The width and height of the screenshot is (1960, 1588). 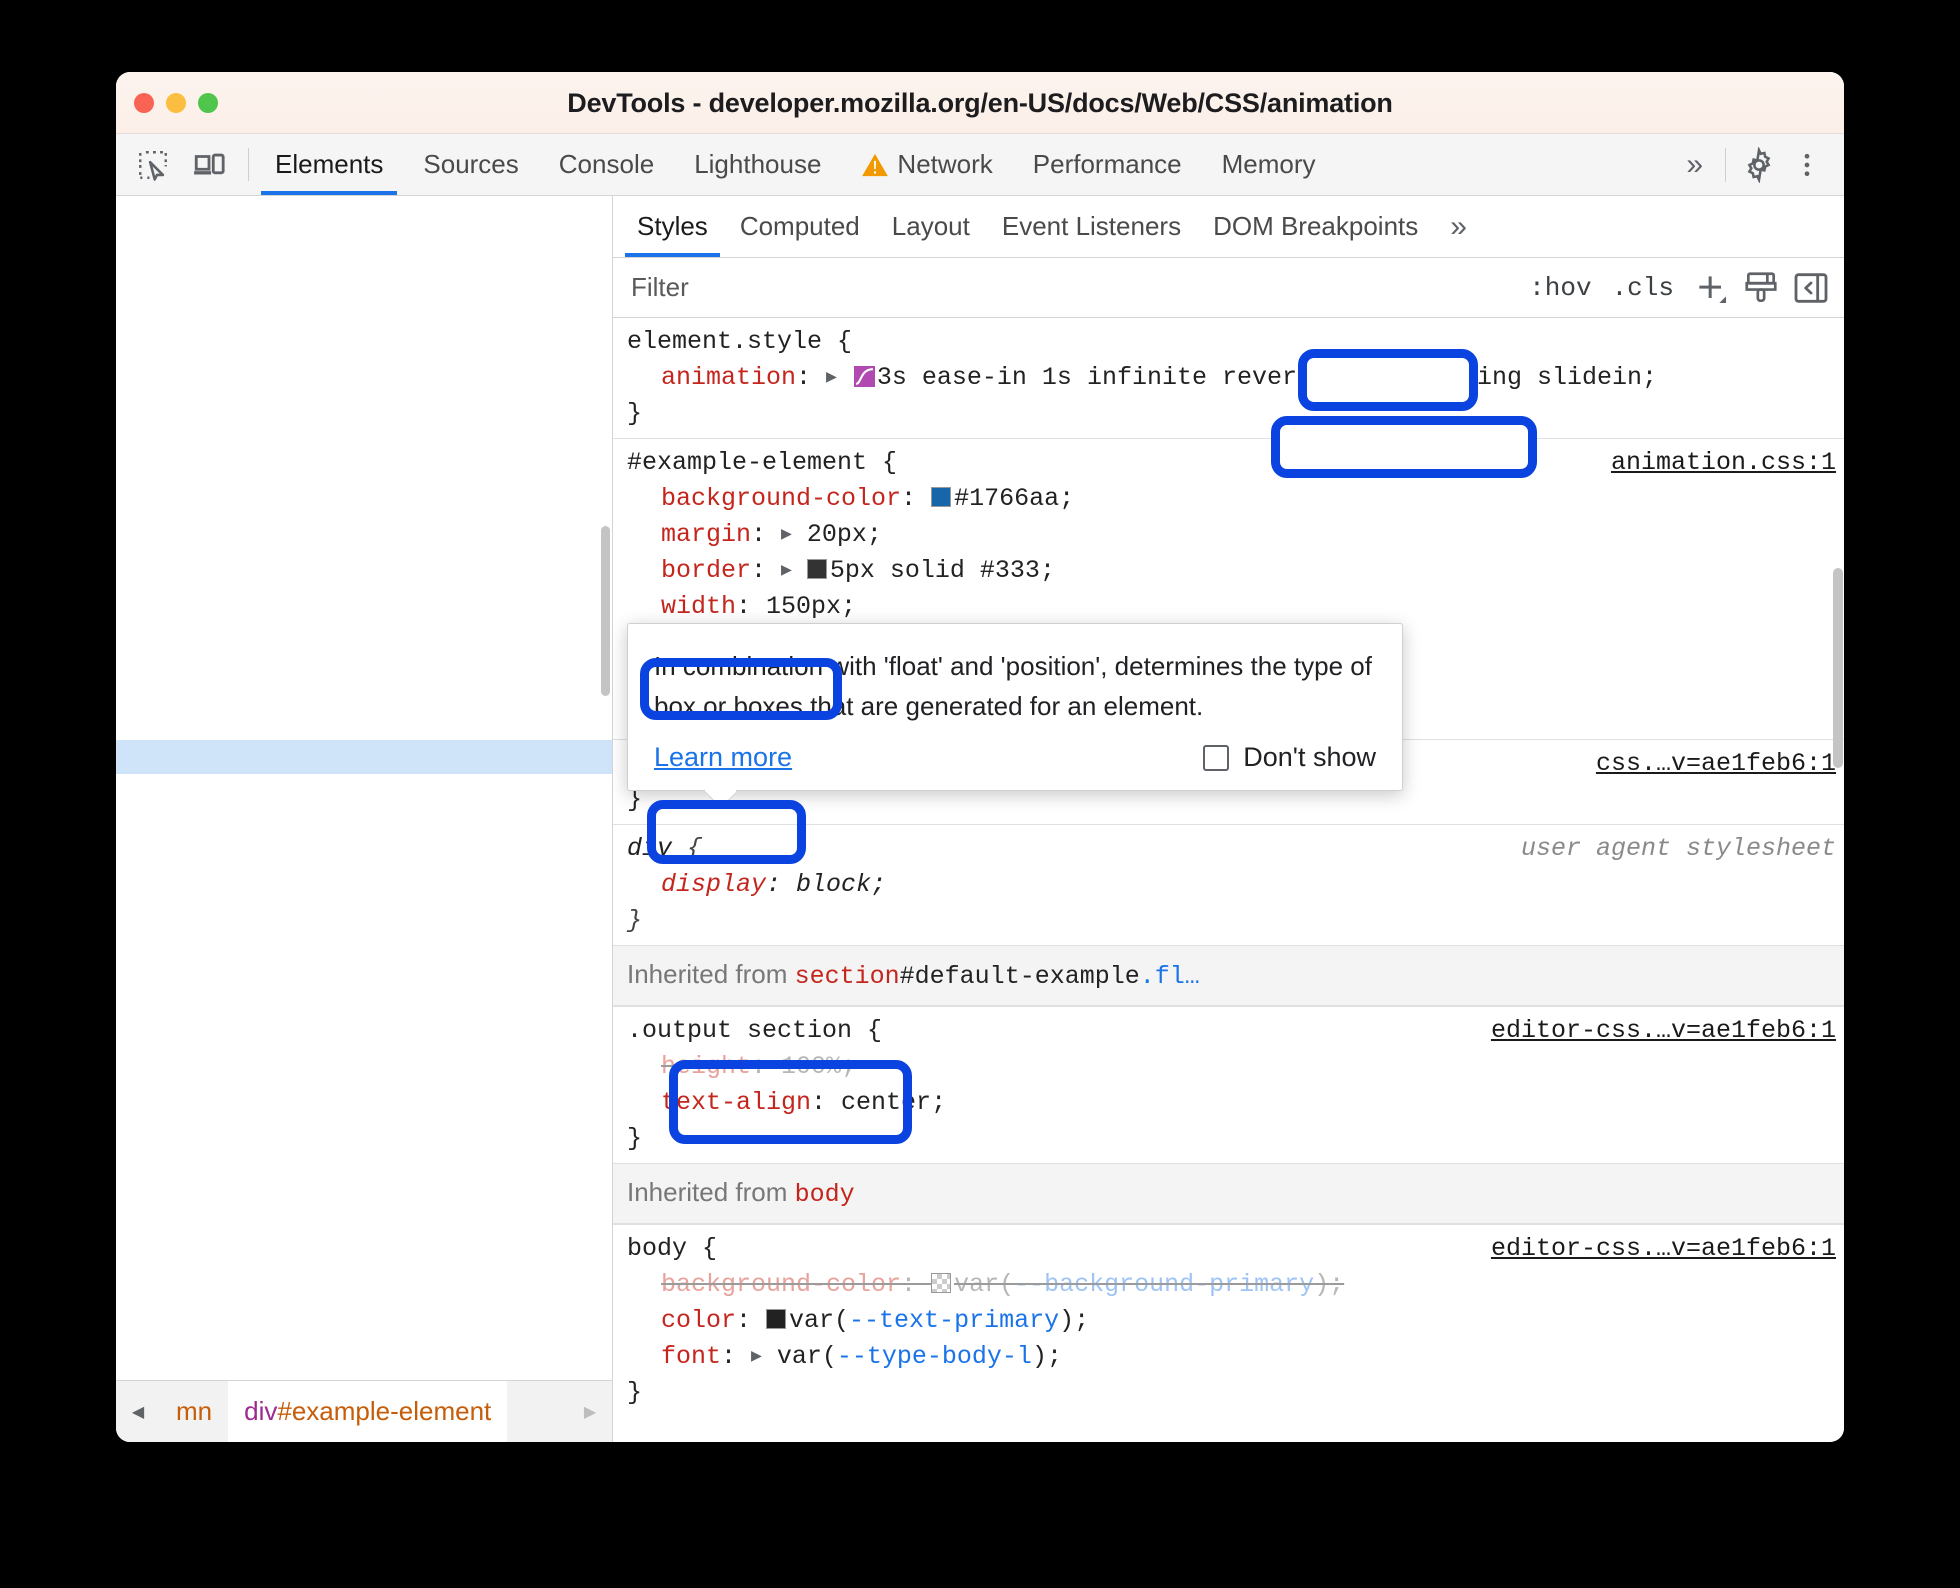 What do you see at coordinates (800, 226) in the screenshot?
I see `tab-computed: Computed` at bounding box center [800, 226].